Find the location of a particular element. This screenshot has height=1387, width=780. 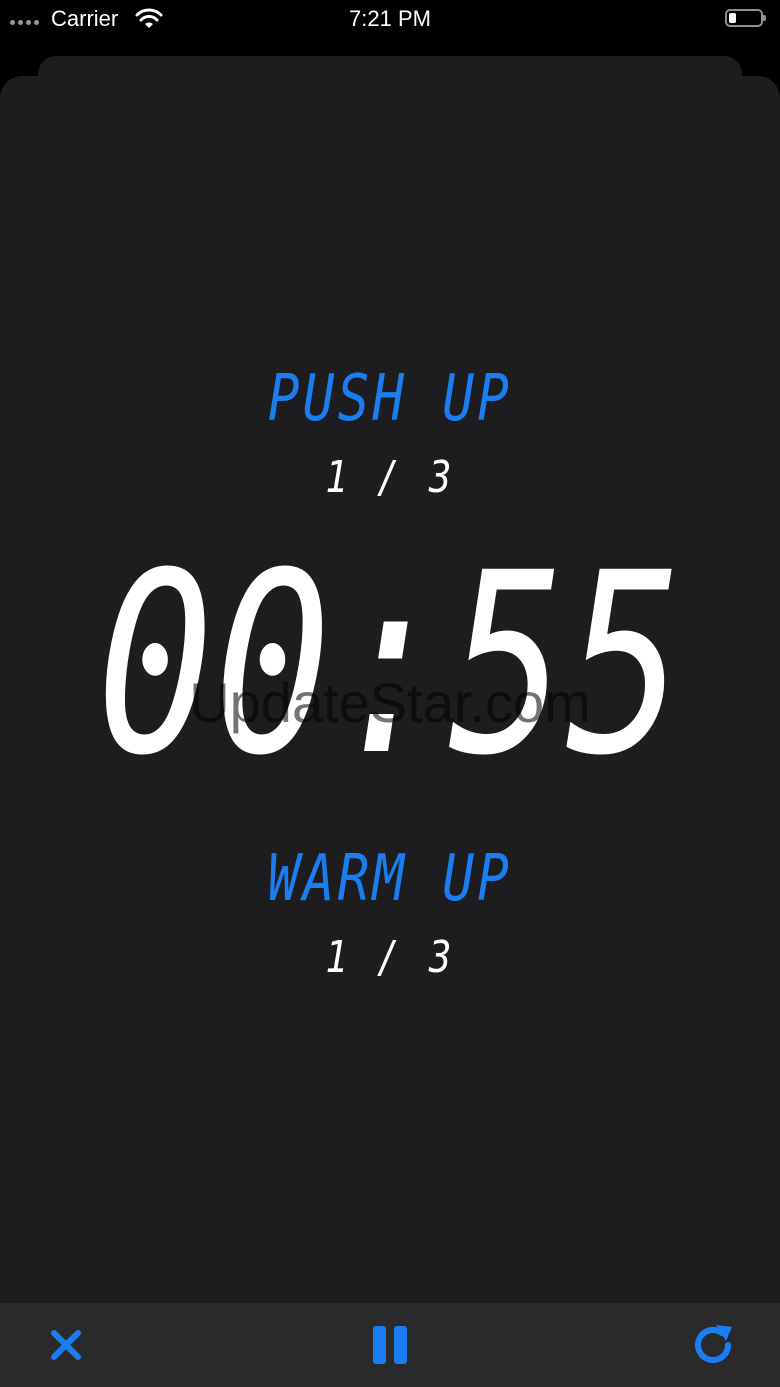

battery-level is located at coordinates (732, 18).